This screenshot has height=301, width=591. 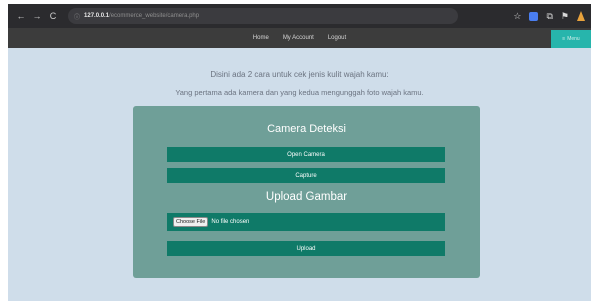 What do you see at coordinates (549, 16) in the screenshot?
I see `puzzle-icon: ⧉` at bounding box center [549, 16].